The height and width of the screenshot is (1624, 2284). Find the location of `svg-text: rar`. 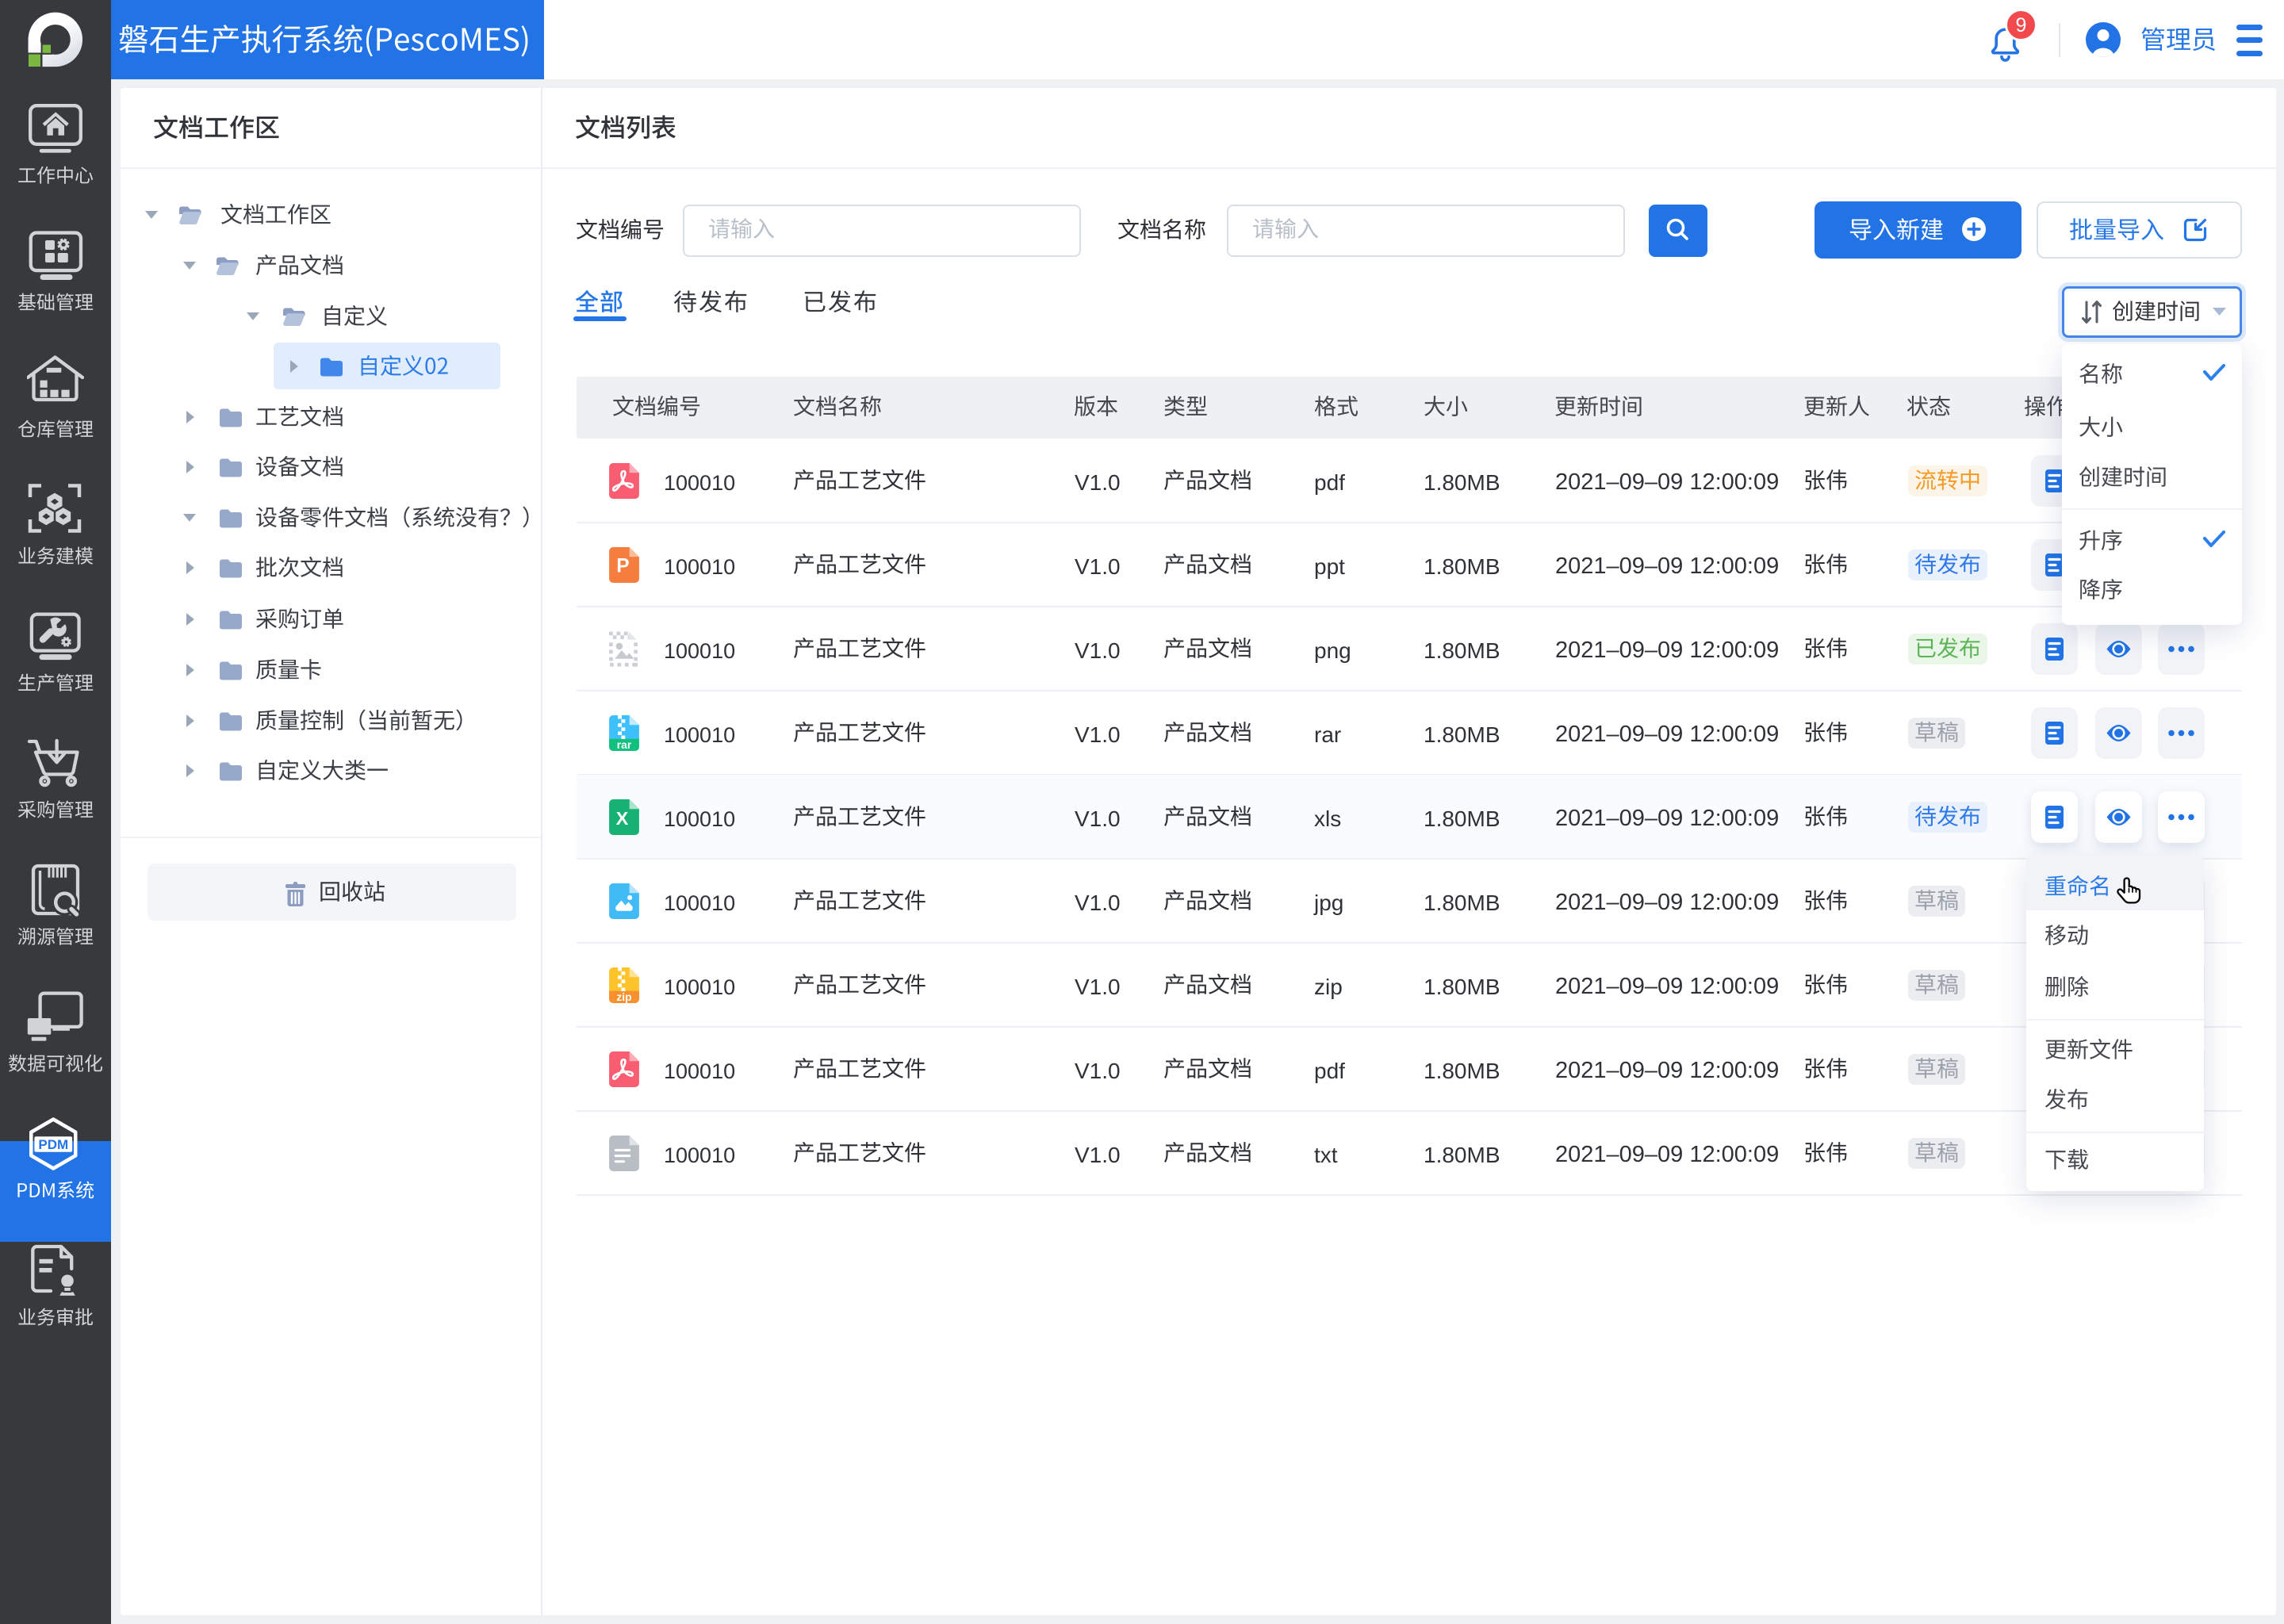

svg-text: rar is located at coordinates (624, 744).